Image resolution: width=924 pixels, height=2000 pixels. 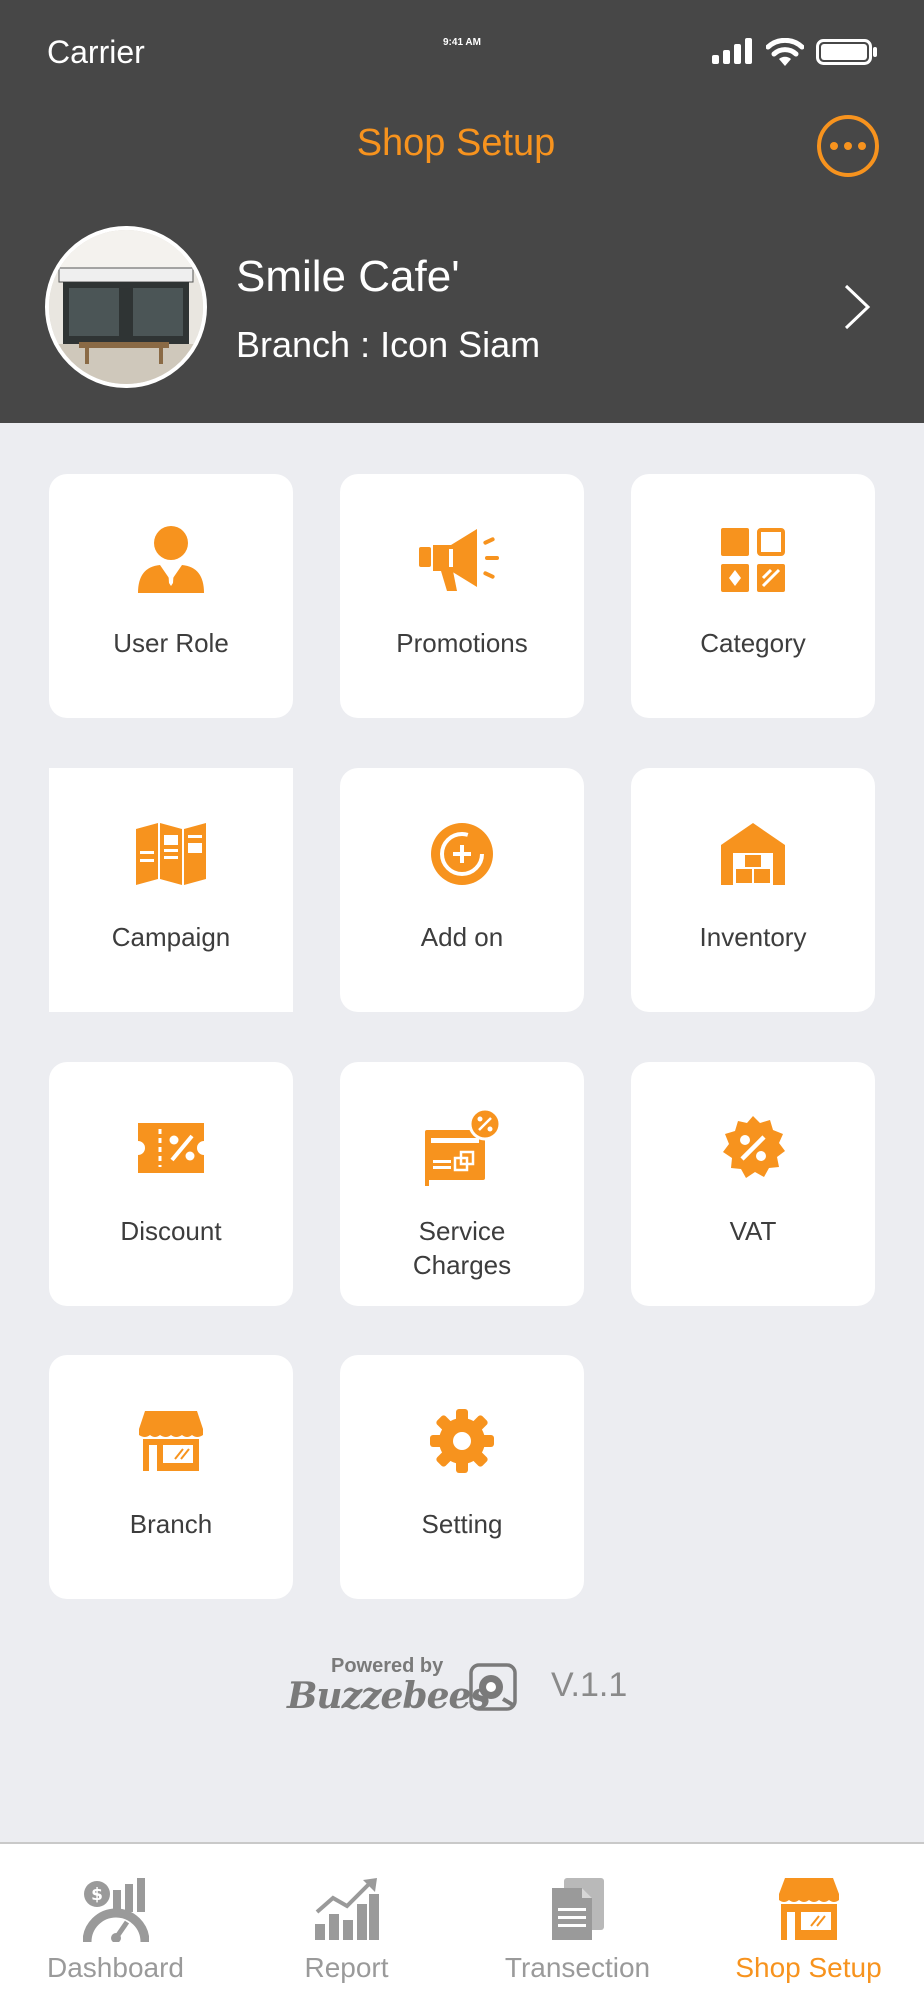 I want to click on shop-icon, so click(x=808, y=1909).